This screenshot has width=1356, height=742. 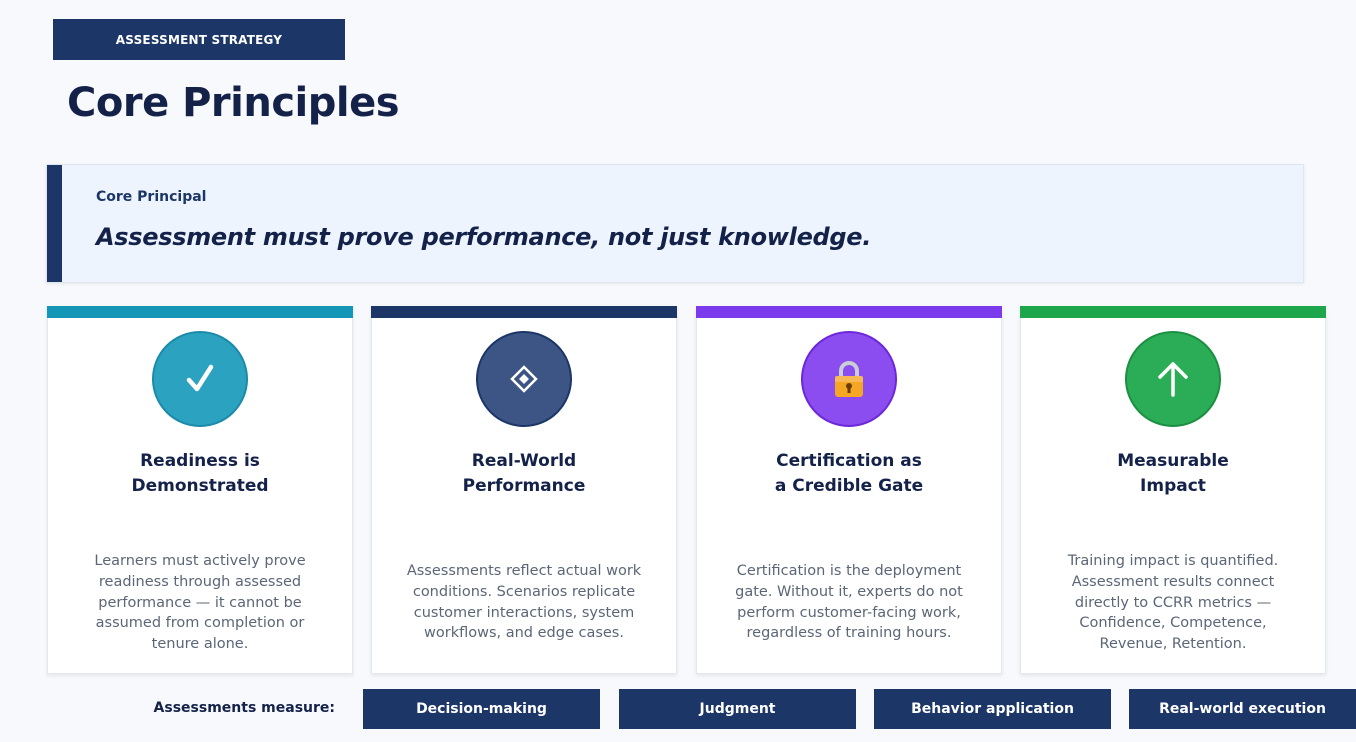 I want to click on lock-icon, so click(x=849, y=379).